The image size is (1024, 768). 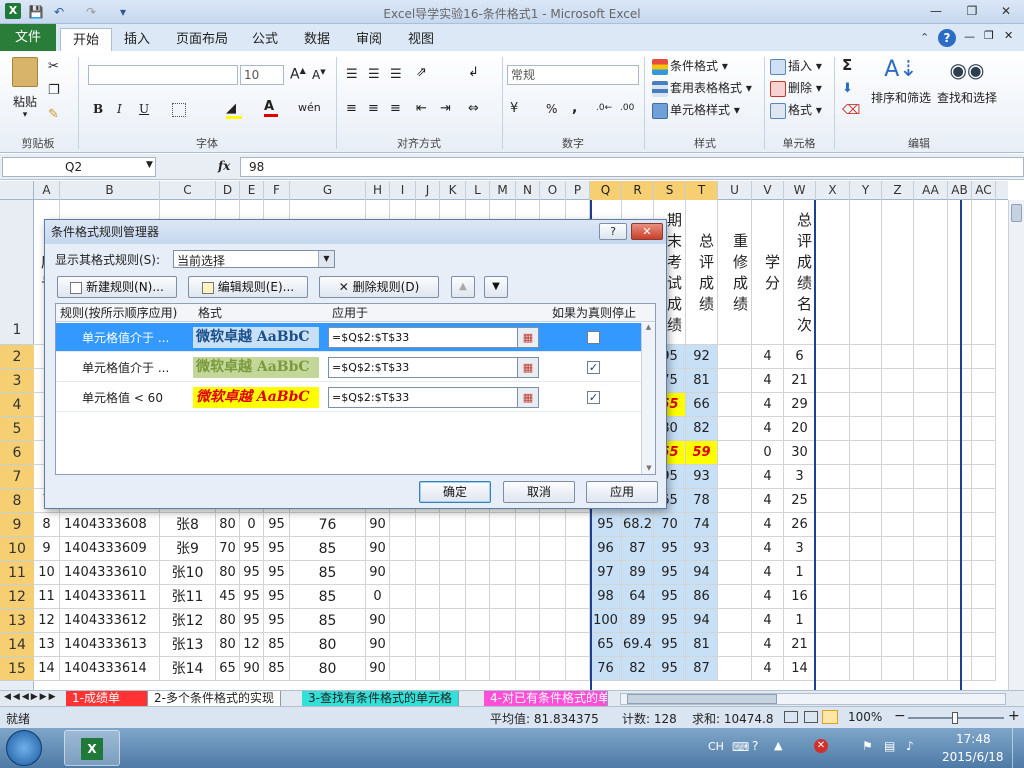 What do you see at coordinates (328, 573) in the screenshot?
I see `table-cell: 85` at bounding box center [328, 573].